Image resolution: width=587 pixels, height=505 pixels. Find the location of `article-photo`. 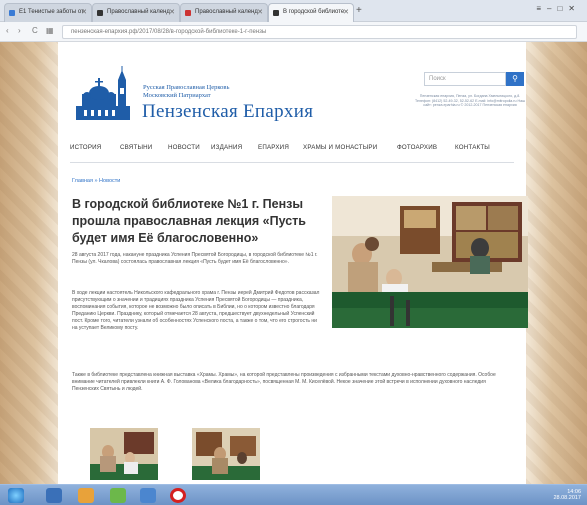

article-photo is located at coordinates (430, 262).